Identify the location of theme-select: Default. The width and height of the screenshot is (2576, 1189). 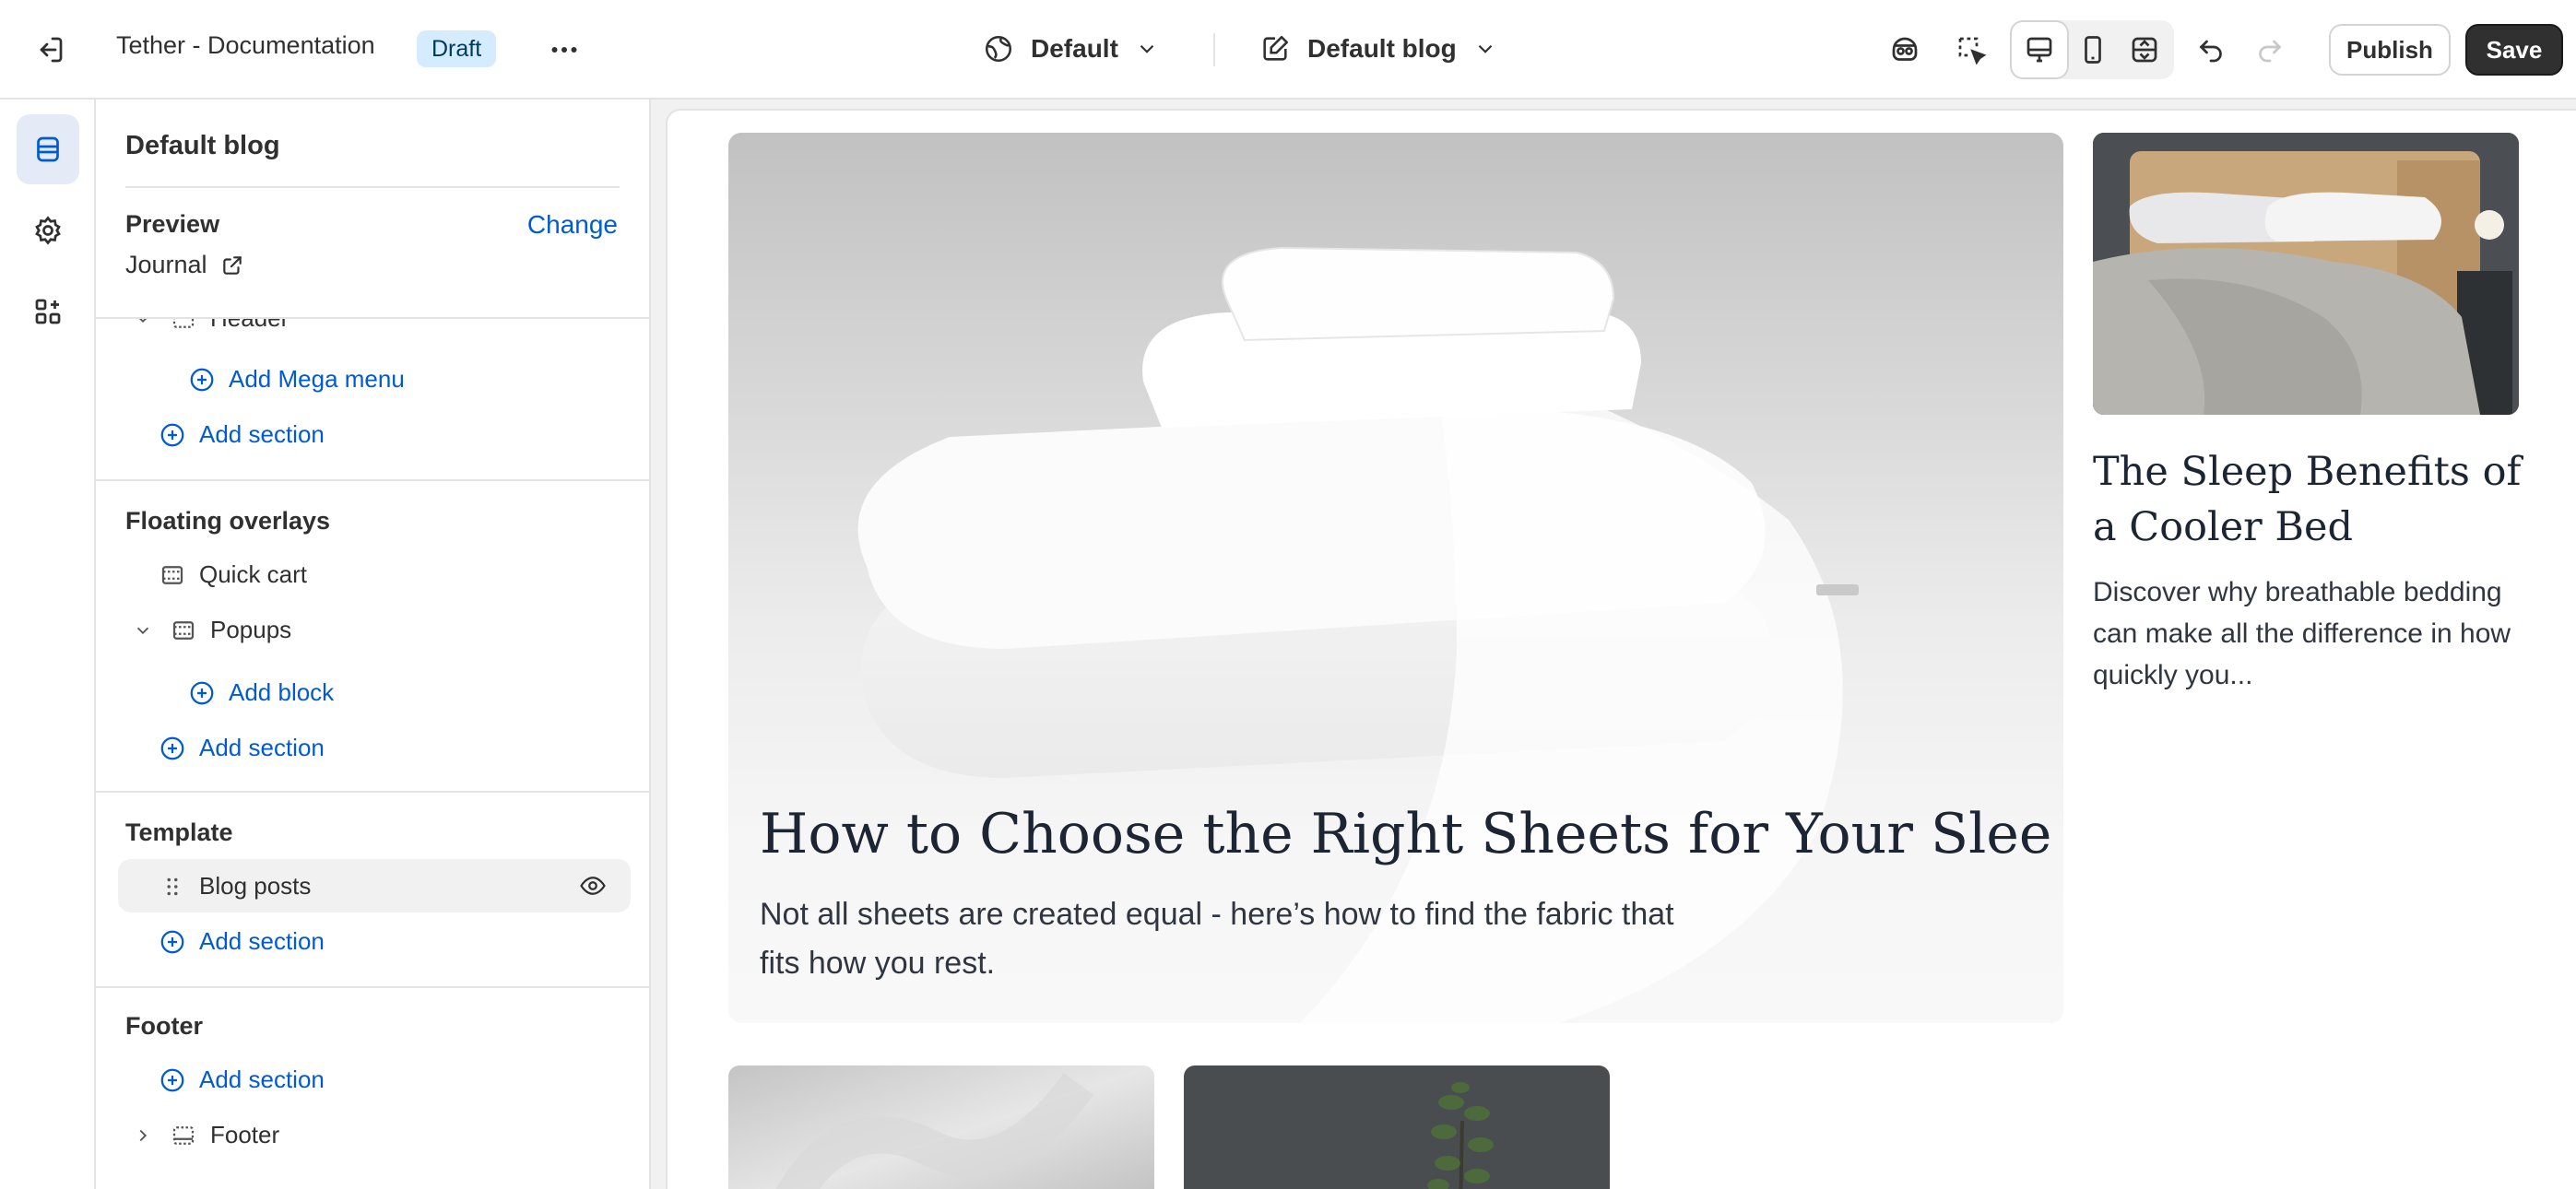
(1071, 49).